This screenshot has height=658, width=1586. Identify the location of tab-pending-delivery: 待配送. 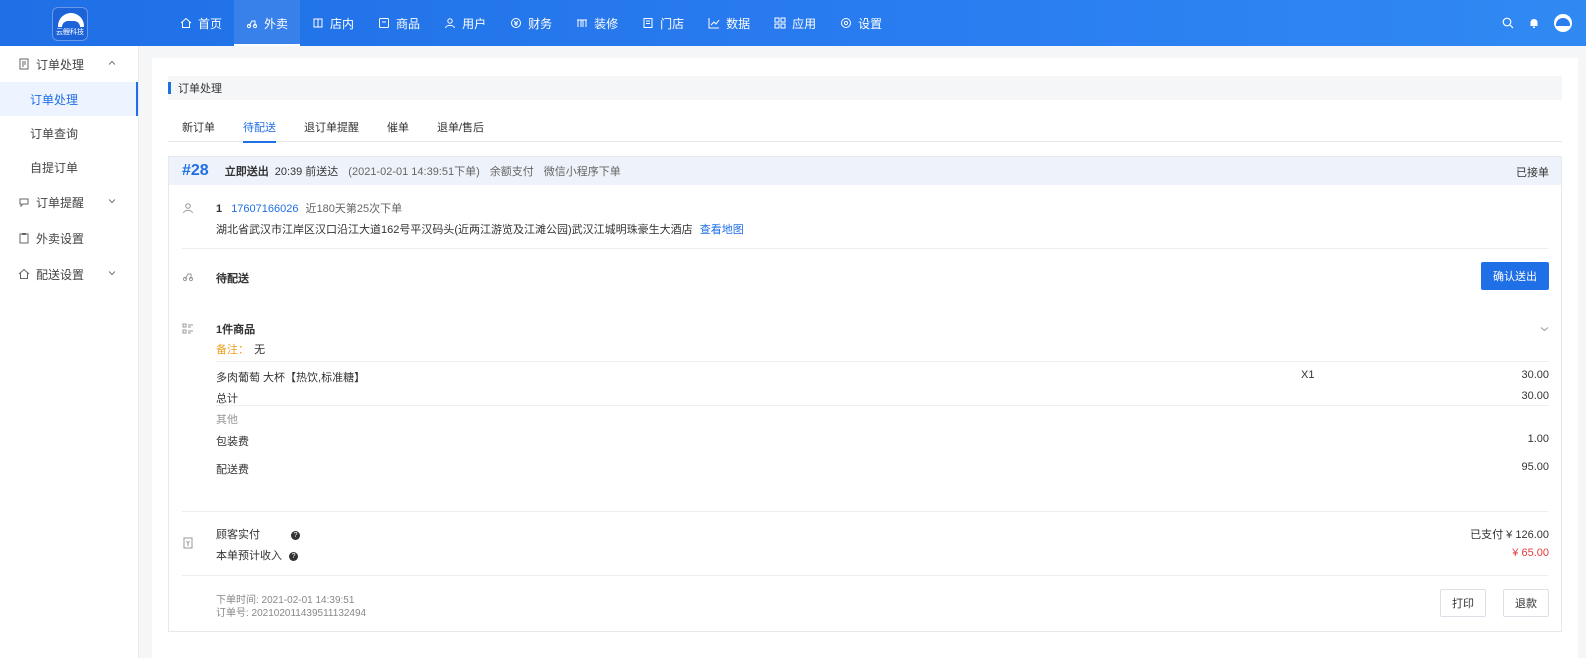
(259, 130).